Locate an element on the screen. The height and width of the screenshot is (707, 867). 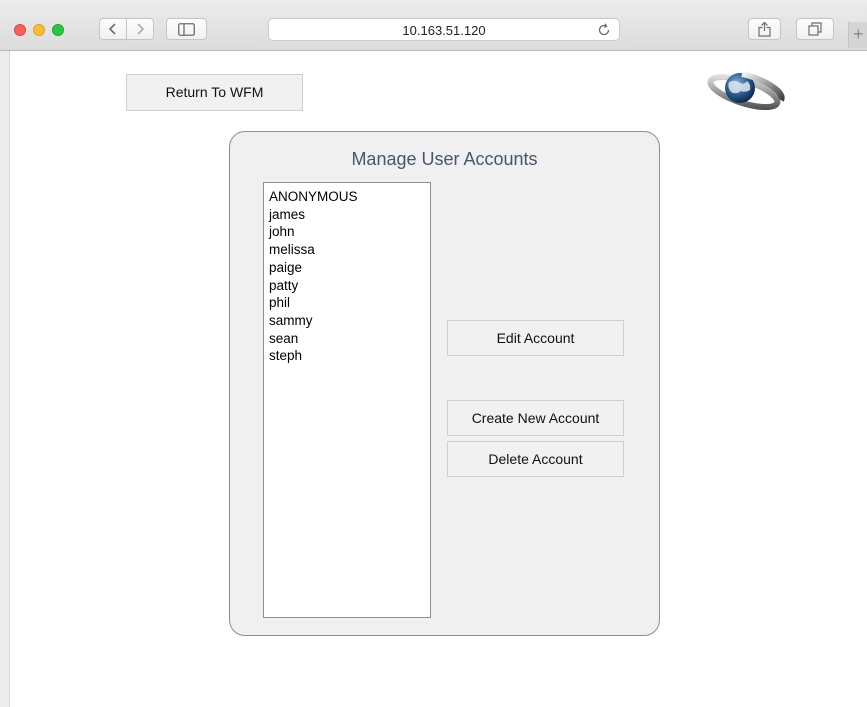
browser-toolbar: 10.163.51.120 + is located at coordinates (433, 25).